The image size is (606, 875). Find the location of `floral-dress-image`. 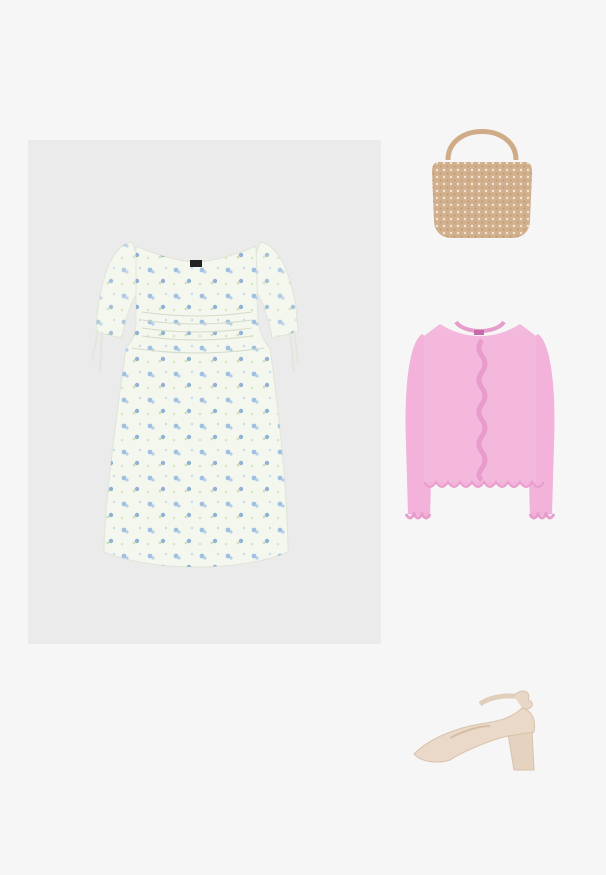

floral-dress-image is located at coordinates (196, 397).